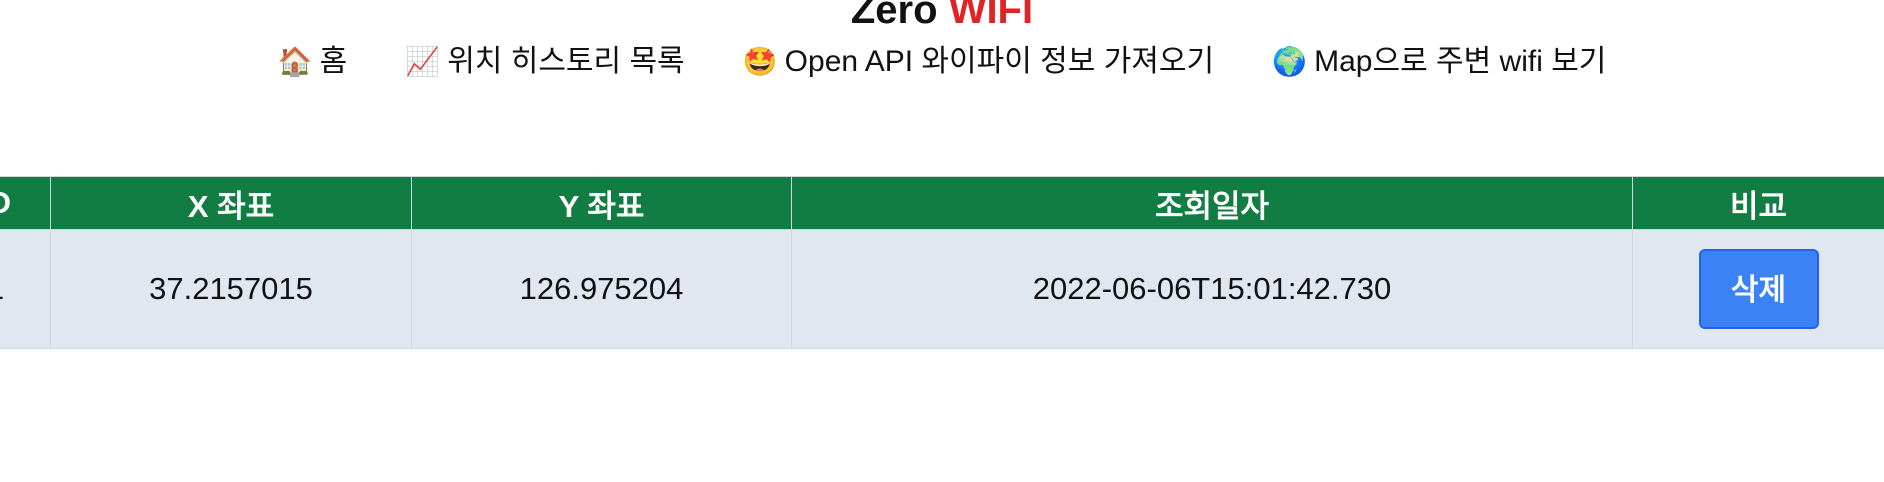  I want to click on column-header-y: Y 좌표, so click(601, 203).